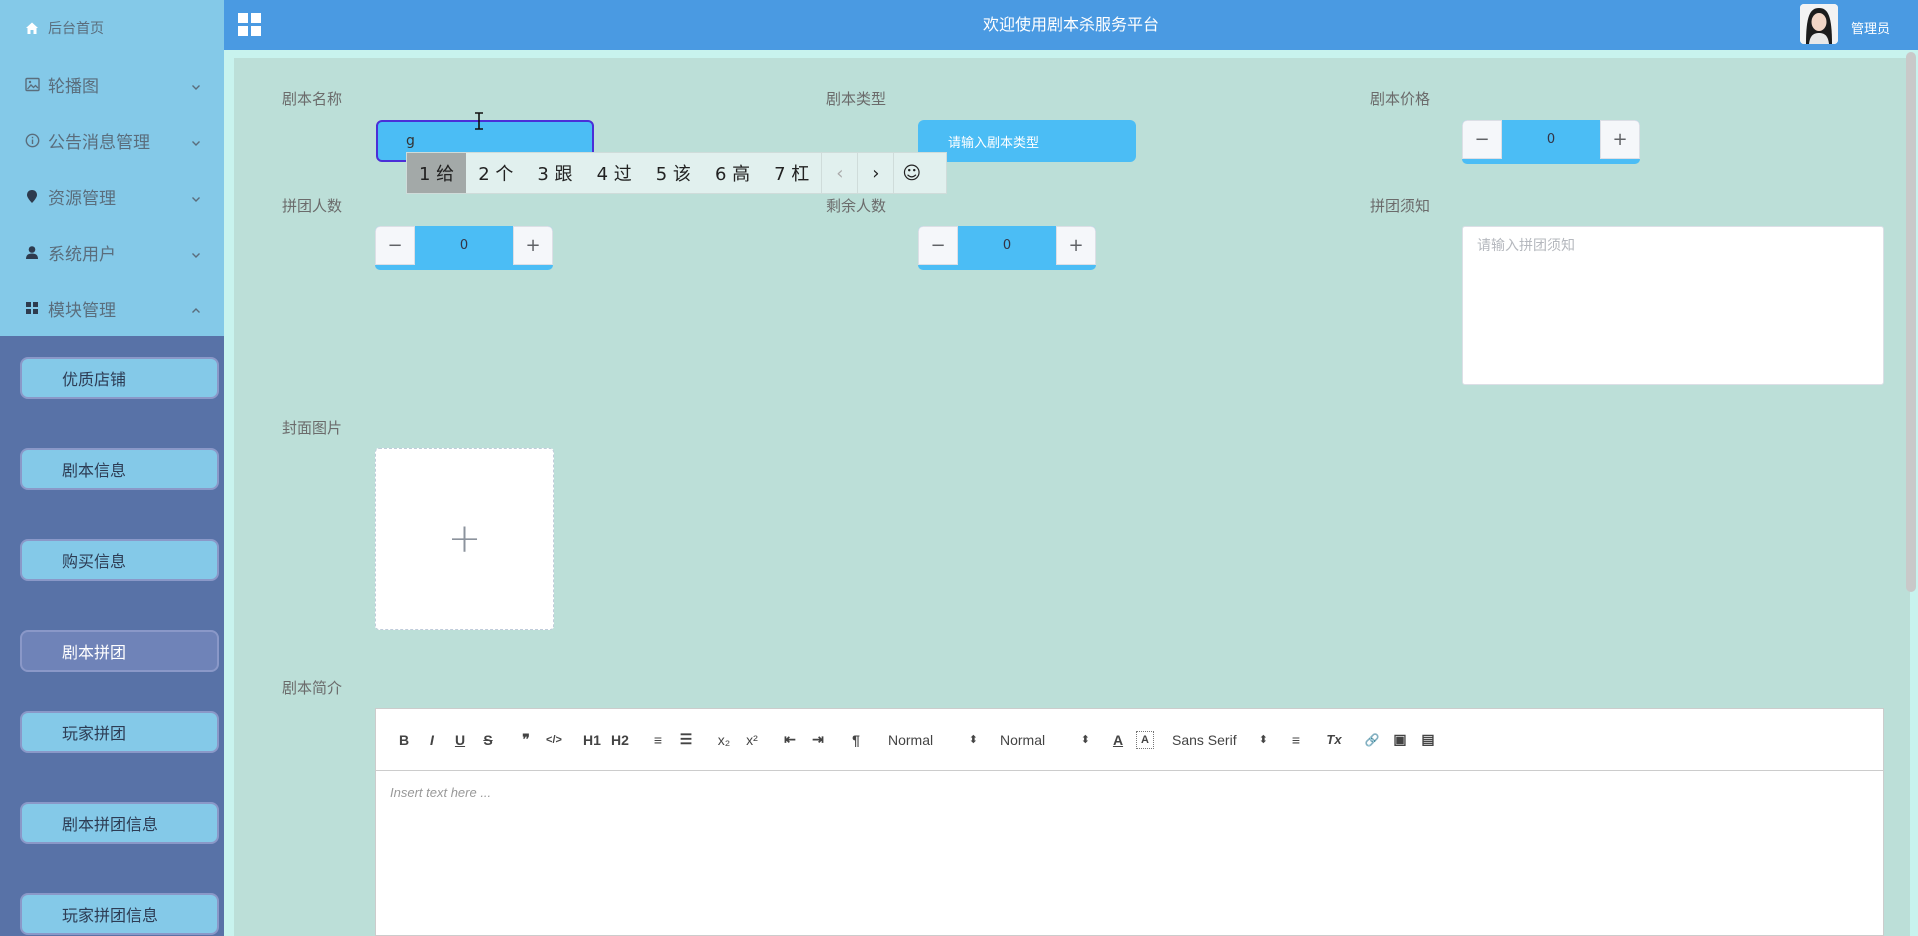 This screenshot has height=936, width=1918. I want to click on sidebar-item-label: 公告消息管理, so click(99, 142).